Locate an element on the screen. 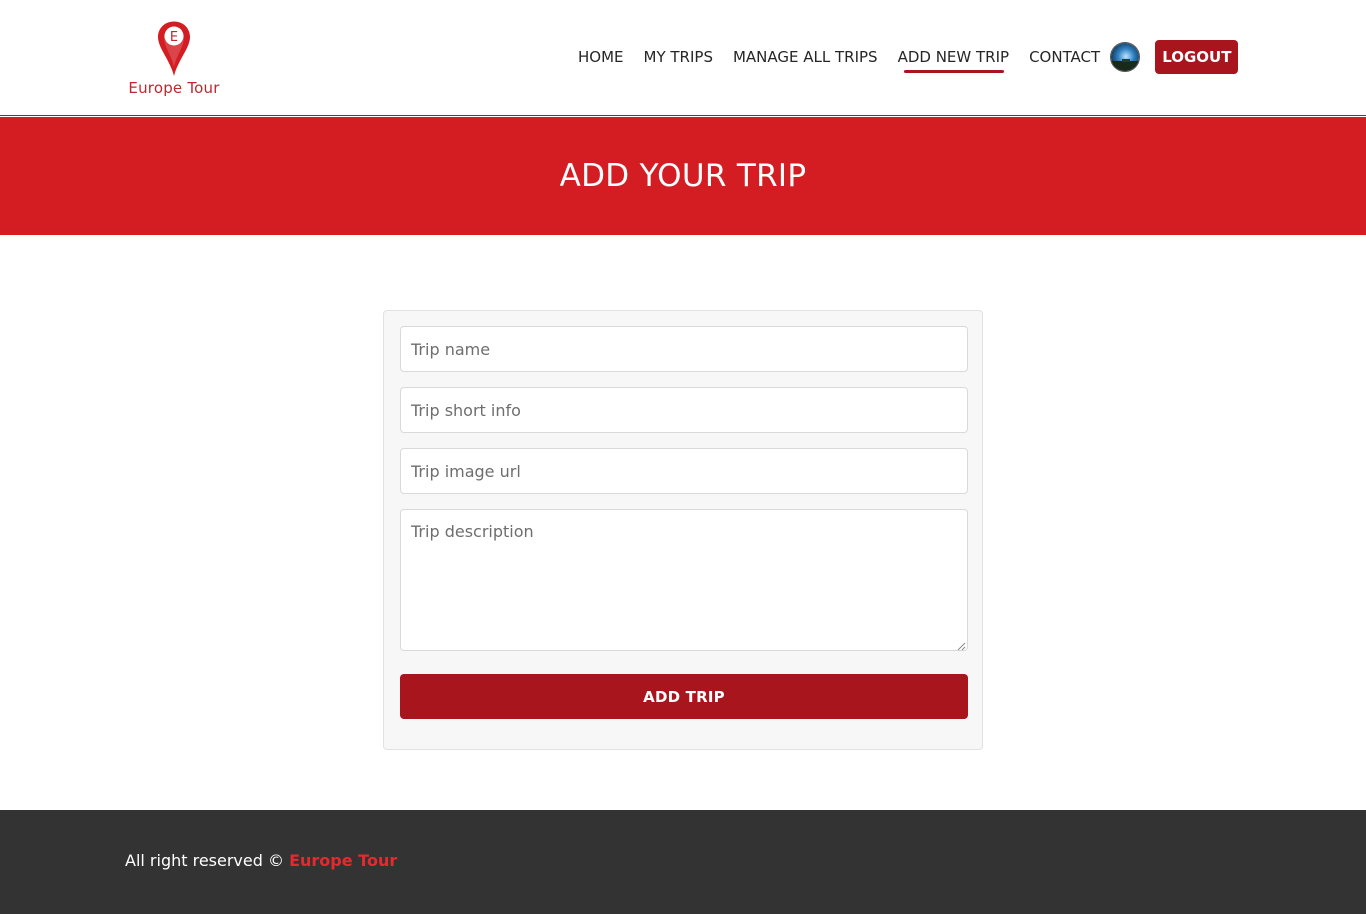 This screenshot has width=1366, height=914. site-logo: E Europe Tour is located at coordinates (174, 60).